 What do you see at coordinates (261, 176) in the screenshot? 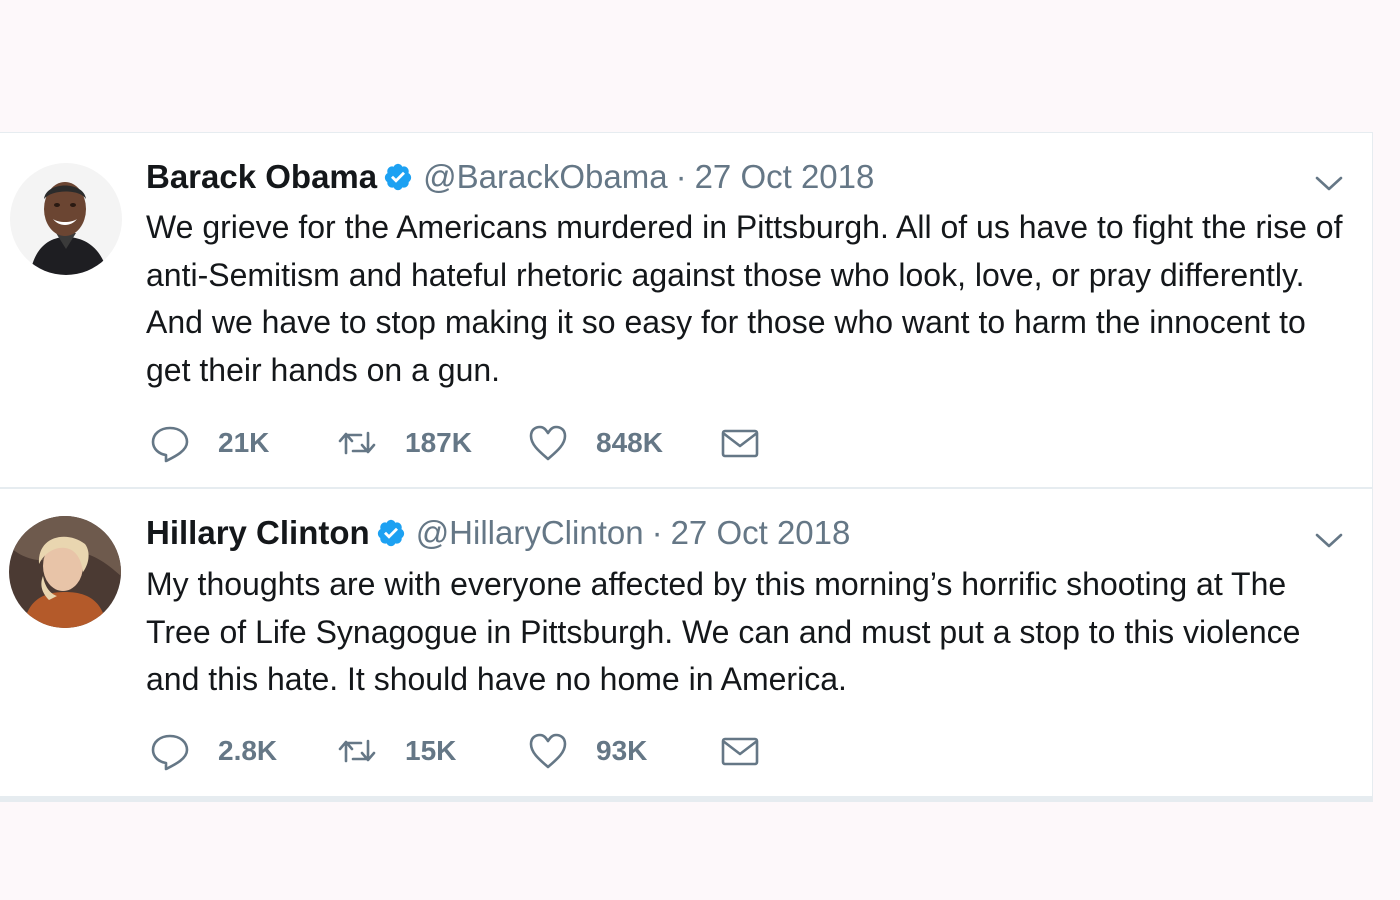
I see `author-name: Barack Obama` at bounding box center [261, 176].